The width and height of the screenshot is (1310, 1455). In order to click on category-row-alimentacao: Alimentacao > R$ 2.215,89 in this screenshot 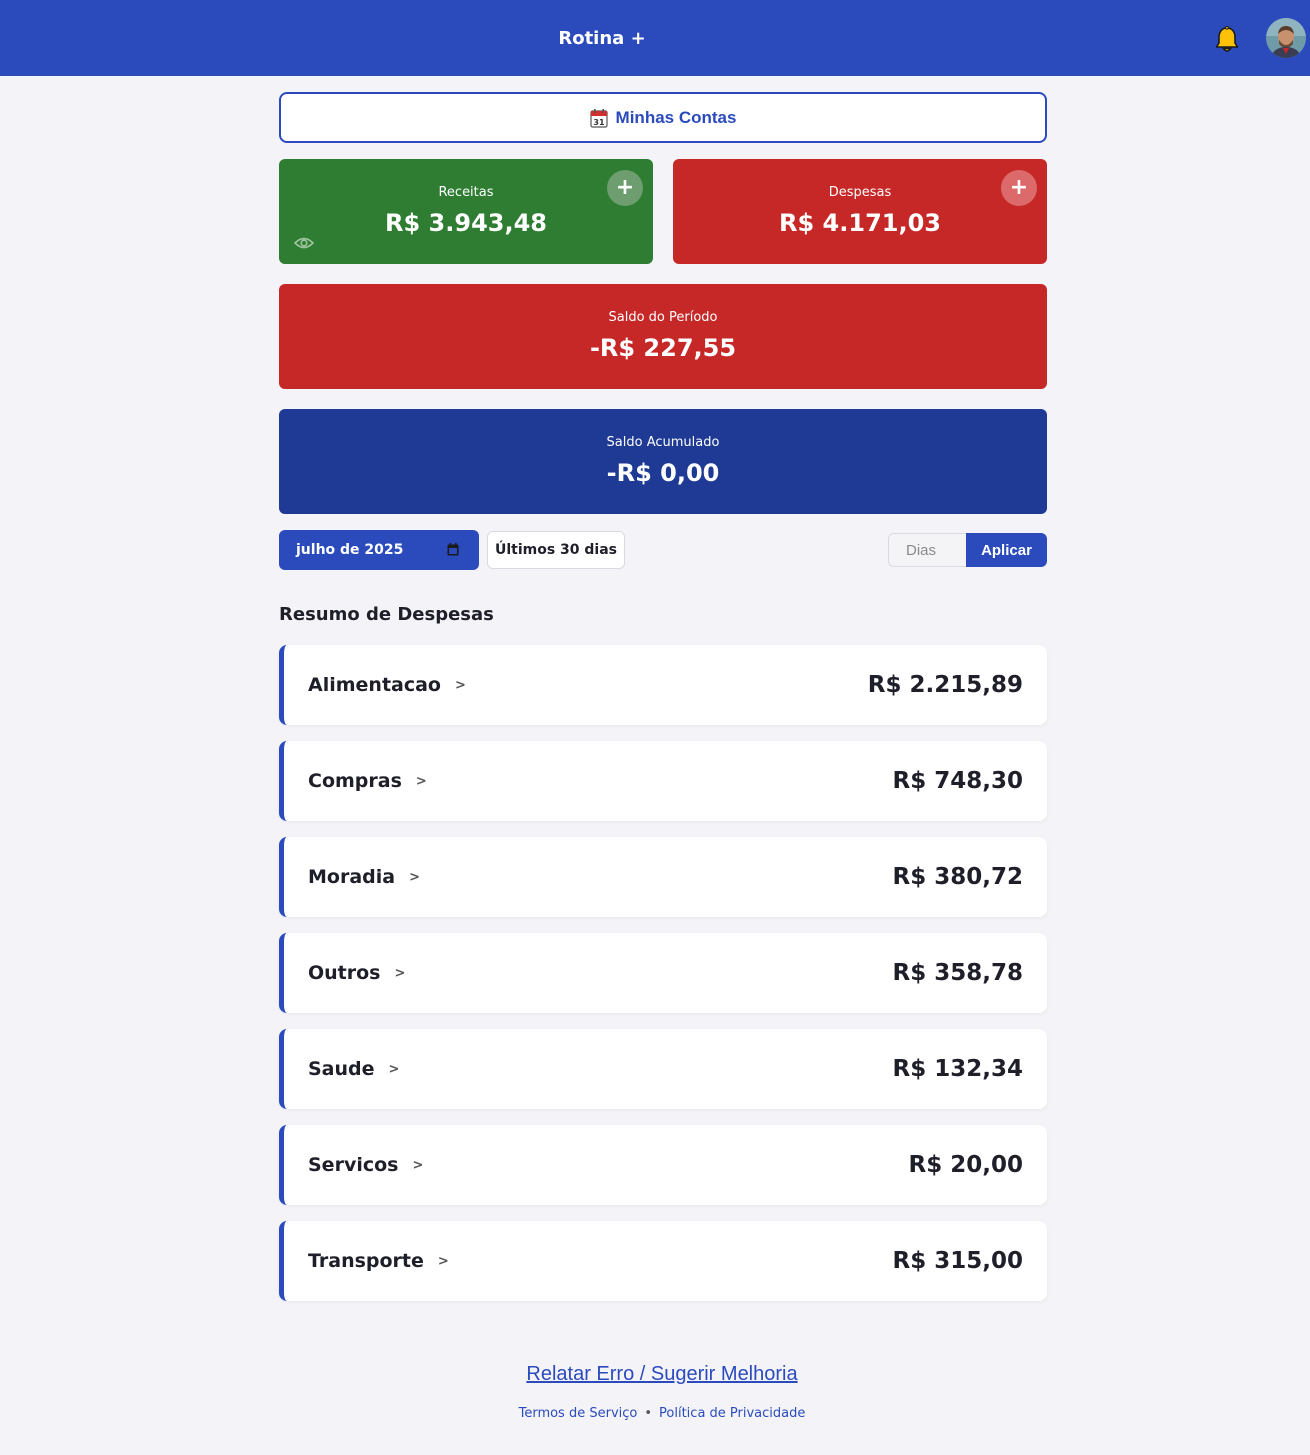, I will do `click(663, 685)`.